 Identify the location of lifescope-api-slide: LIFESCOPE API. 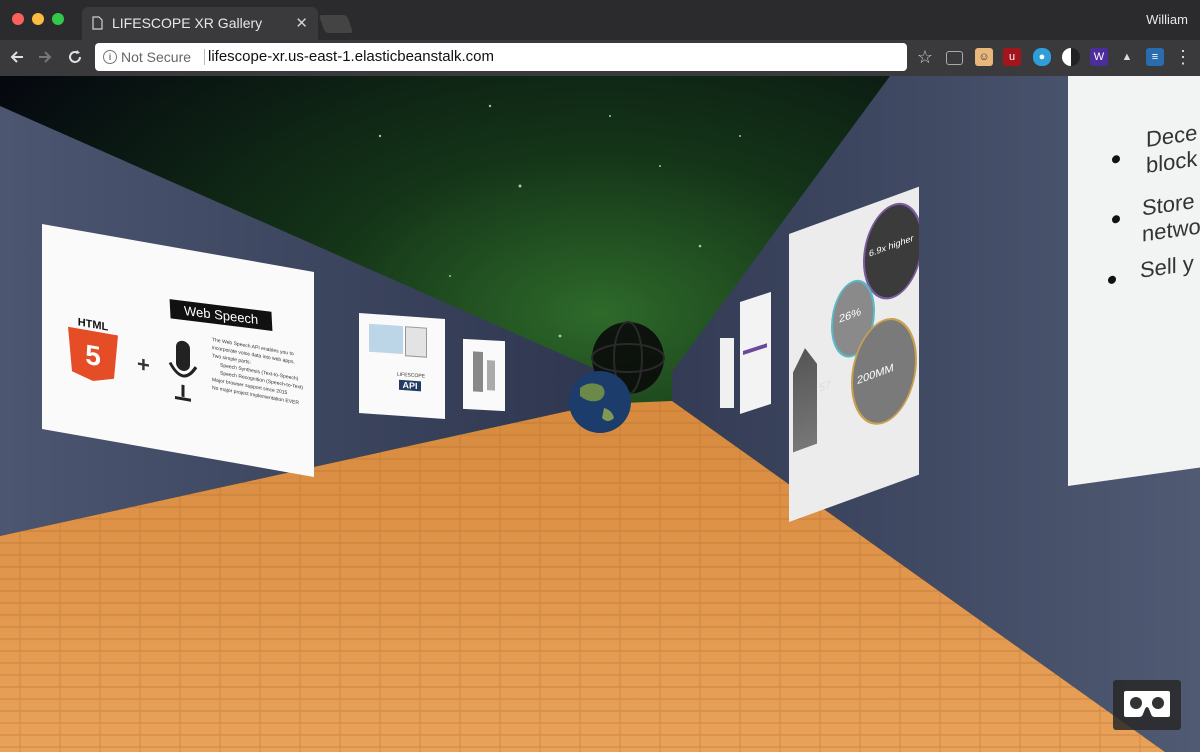
(402, 366).